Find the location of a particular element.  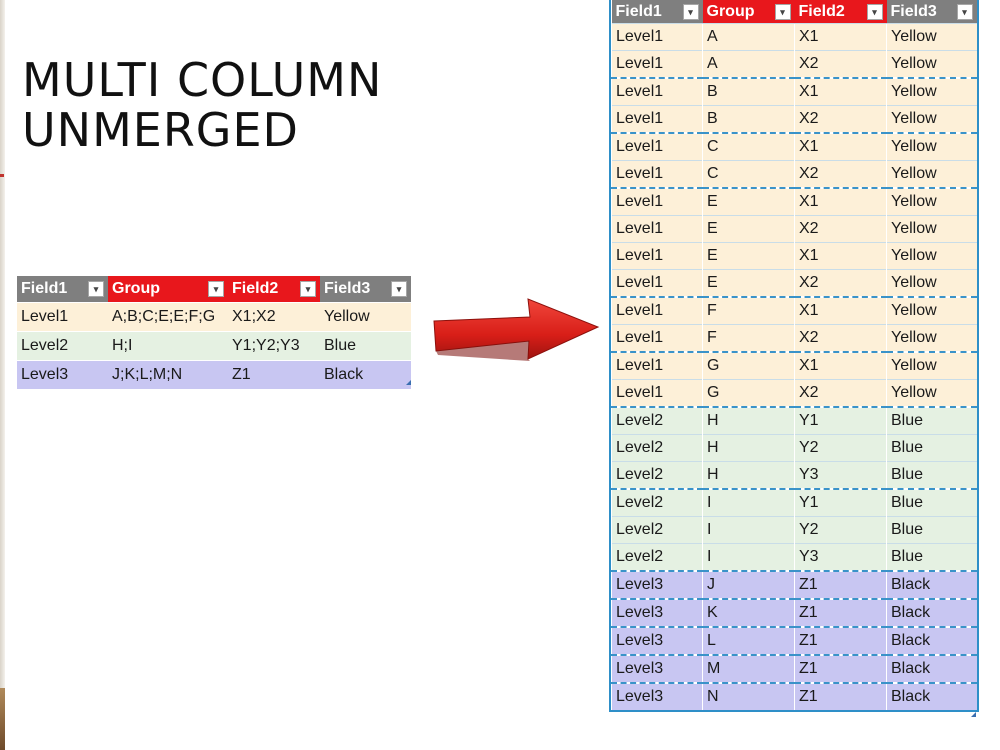

source-cell-group: J;K;L;M;N is located at coordinates (168, 374).